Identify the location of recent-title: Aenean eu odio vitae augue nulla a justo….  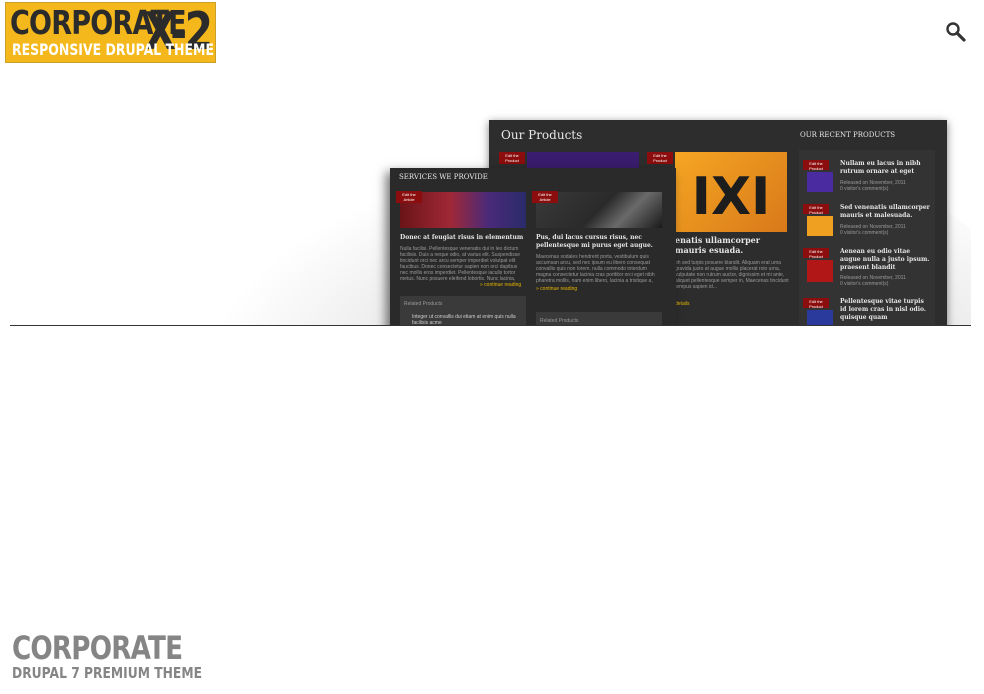
(885, 259).